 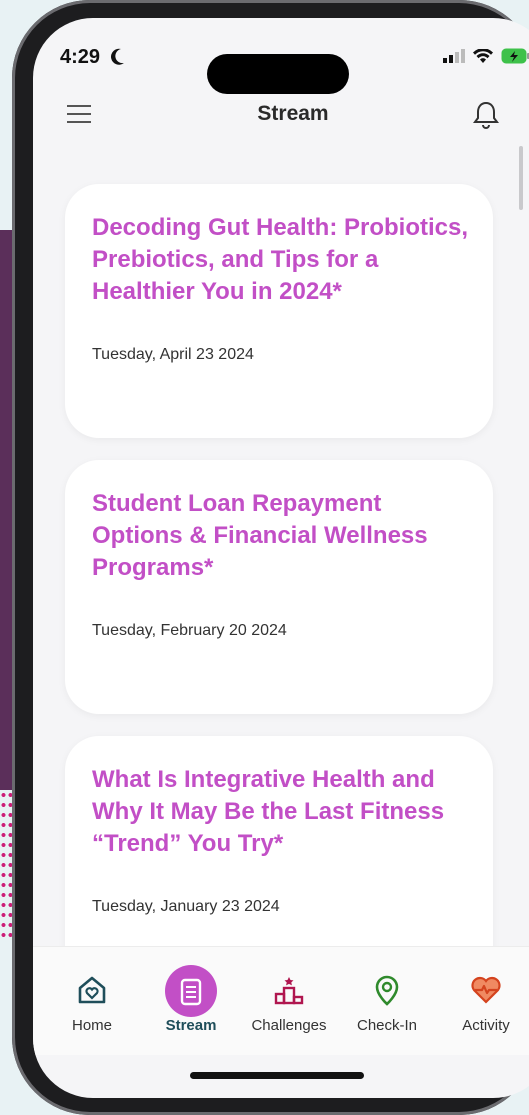 I want to click on tab-activity: Activity, so click(x=483, y=997).